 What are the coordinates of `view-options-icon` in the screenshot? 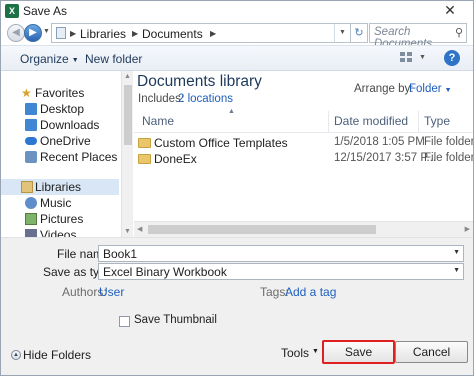 It's located at (407, 58).